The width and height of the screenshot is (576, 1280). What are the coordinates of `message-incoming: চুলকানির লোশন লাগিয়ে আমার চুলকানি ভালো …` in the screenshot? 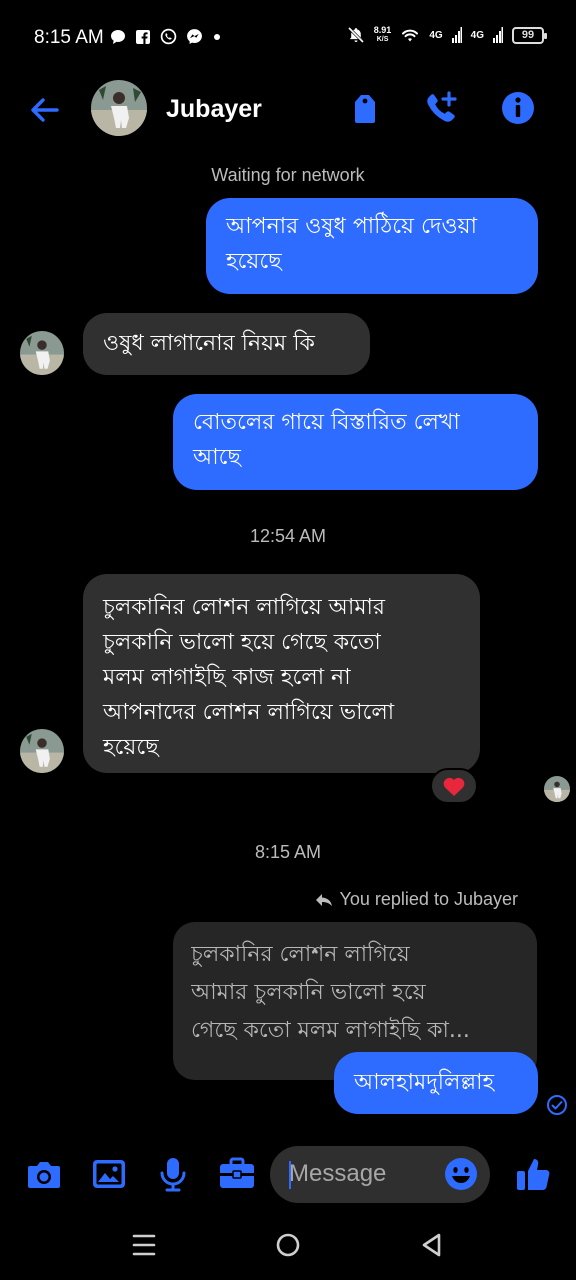 It's located at (281, 673).